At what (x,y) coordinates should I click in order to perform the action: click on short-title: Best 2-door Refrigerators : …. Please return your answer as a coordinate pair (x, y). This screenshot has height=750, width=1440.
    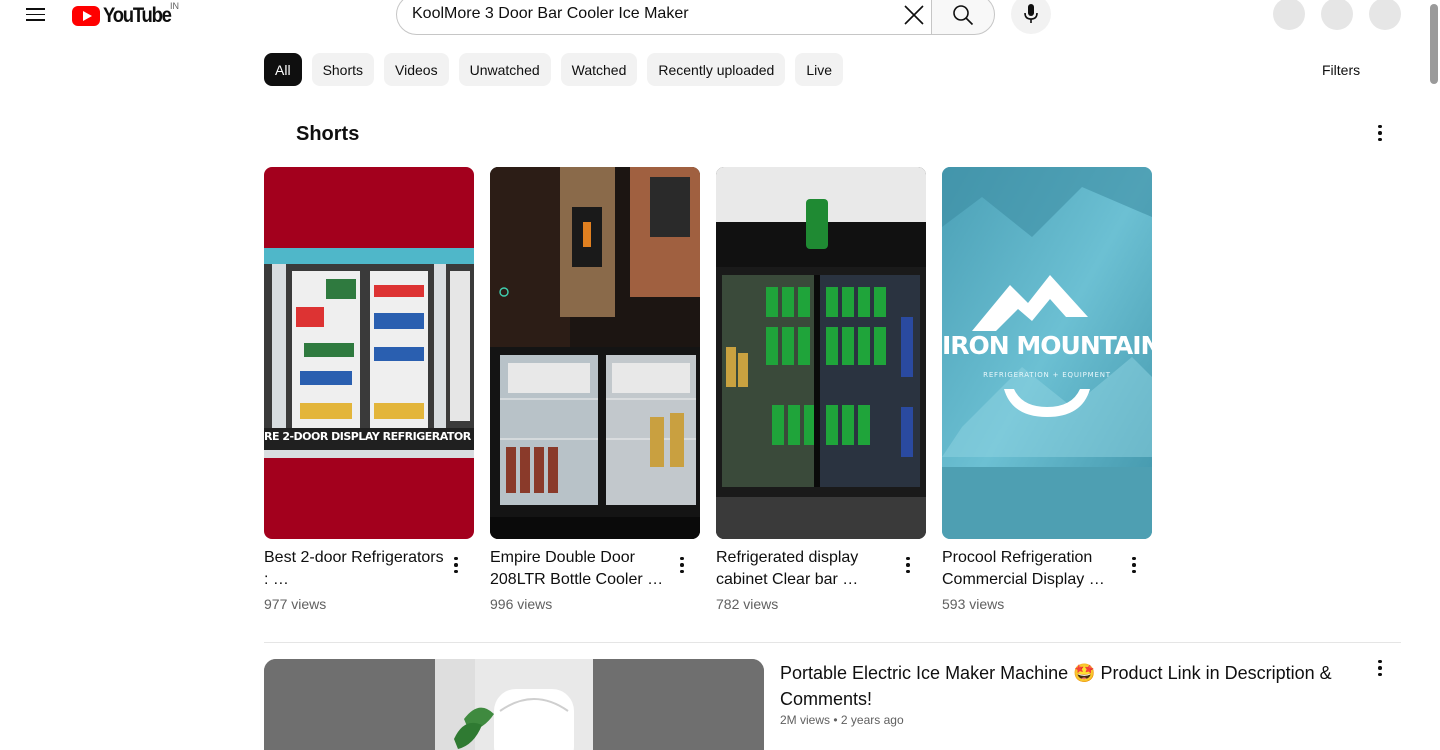
    Looking at the image, I should click on (355, 569).